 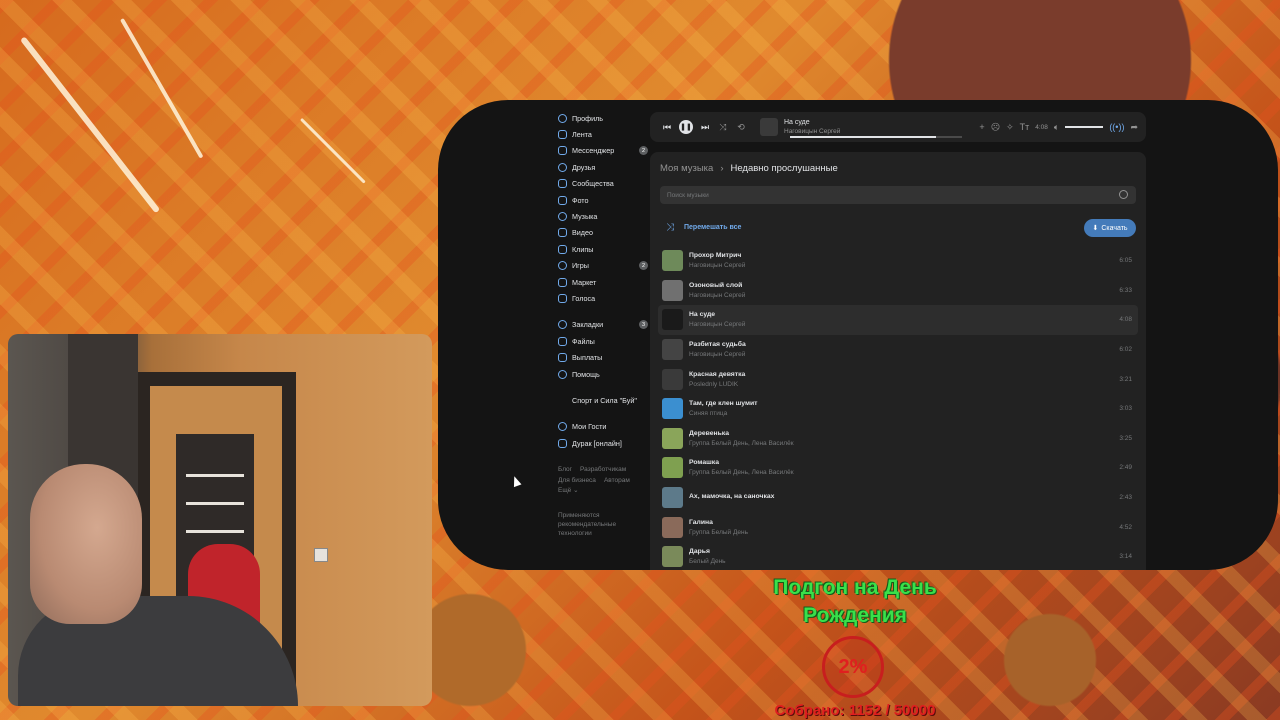 What do you see at coordinates (562, 217) in the screenshot?
I see `music-icon` at bounding box center [562, 217].